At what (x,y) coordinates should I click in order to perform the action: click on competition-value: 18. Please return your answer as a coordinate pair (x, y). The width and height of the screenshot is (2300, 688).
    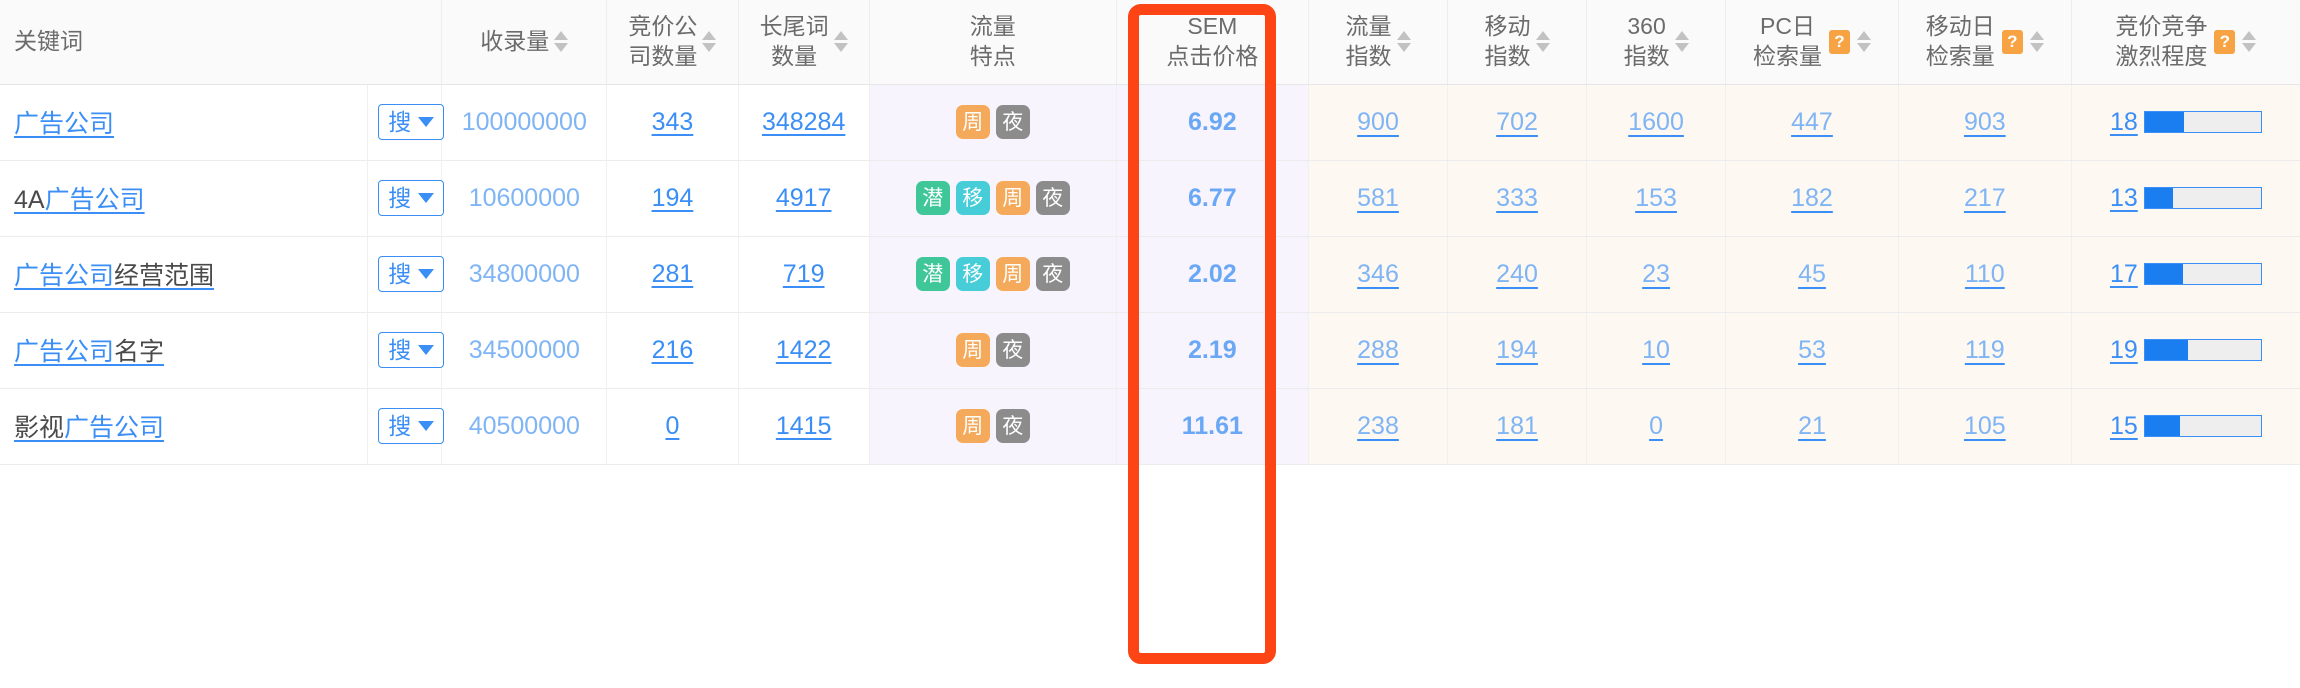
    Looking at the image, I should click on (2124, 122).